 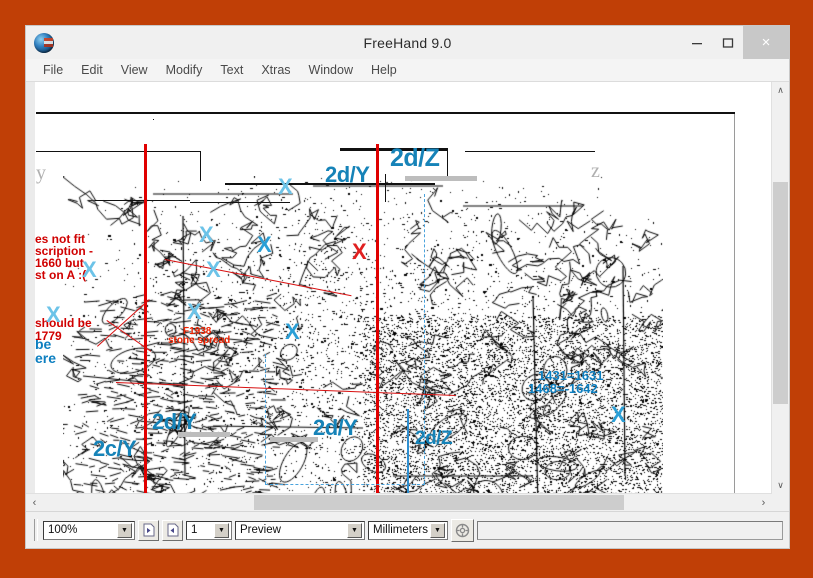 I want to click on guide-dash-horizontal, so click(x=345, y=484).